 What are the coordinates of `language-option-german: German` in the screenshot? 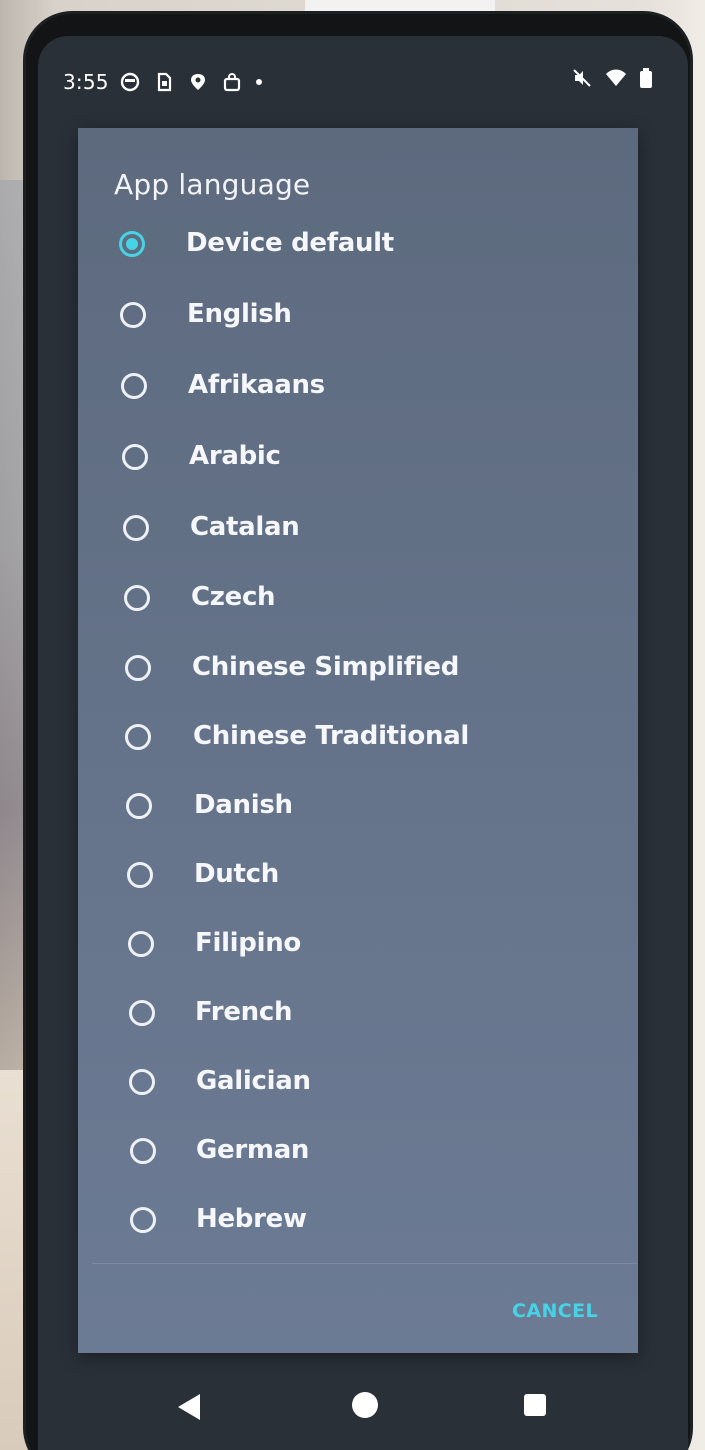 It's located at (358, 1153).